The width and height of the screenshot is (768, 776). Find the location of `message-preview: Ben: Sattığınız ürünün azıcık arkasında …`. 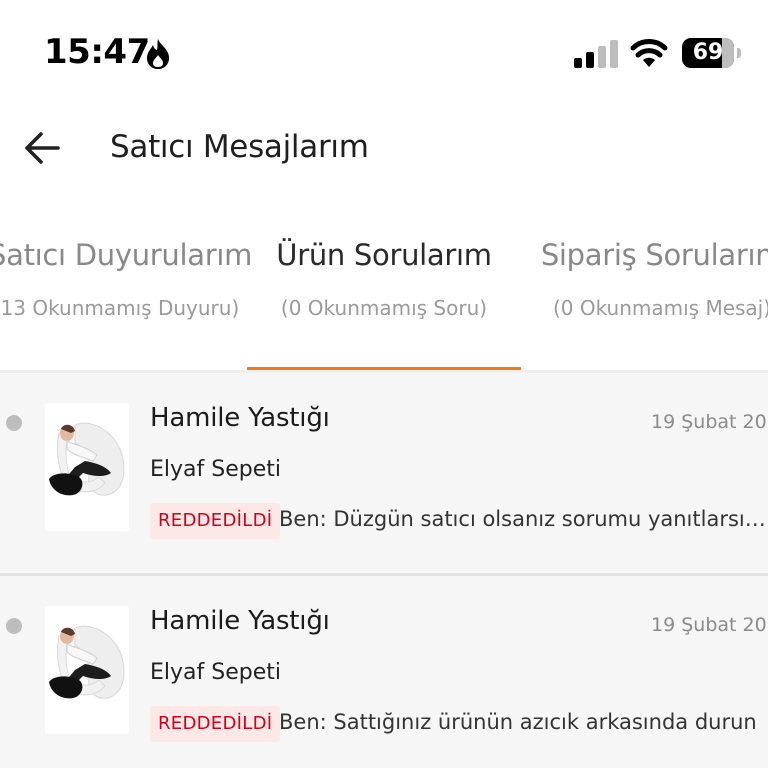

message-preview: Ben: Sattığınız ürünün azıcık arkasında … is located at coordinates (518, 722).